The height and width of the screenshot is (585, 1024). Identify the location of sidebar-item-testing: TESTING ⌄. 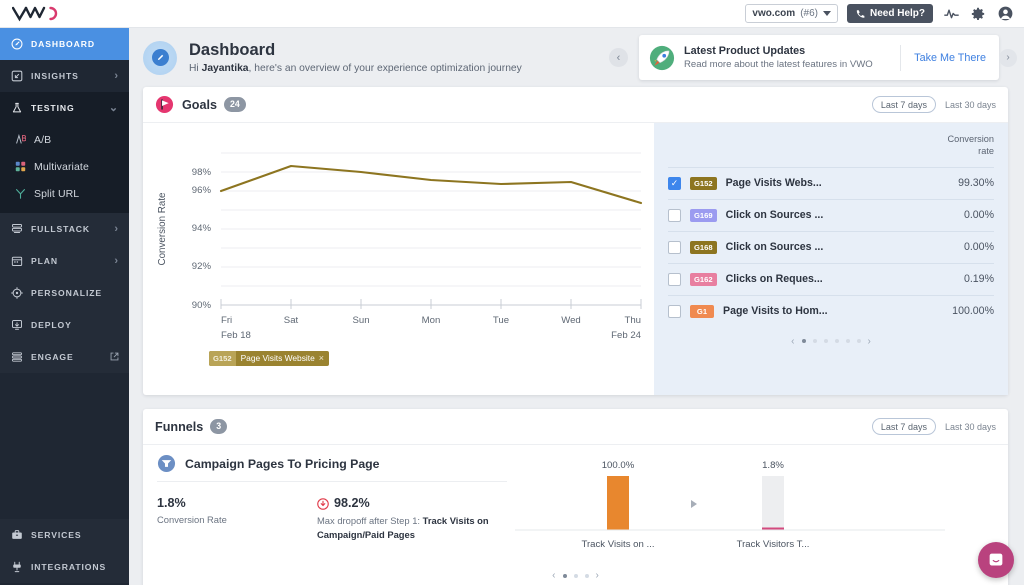
(64, 108).